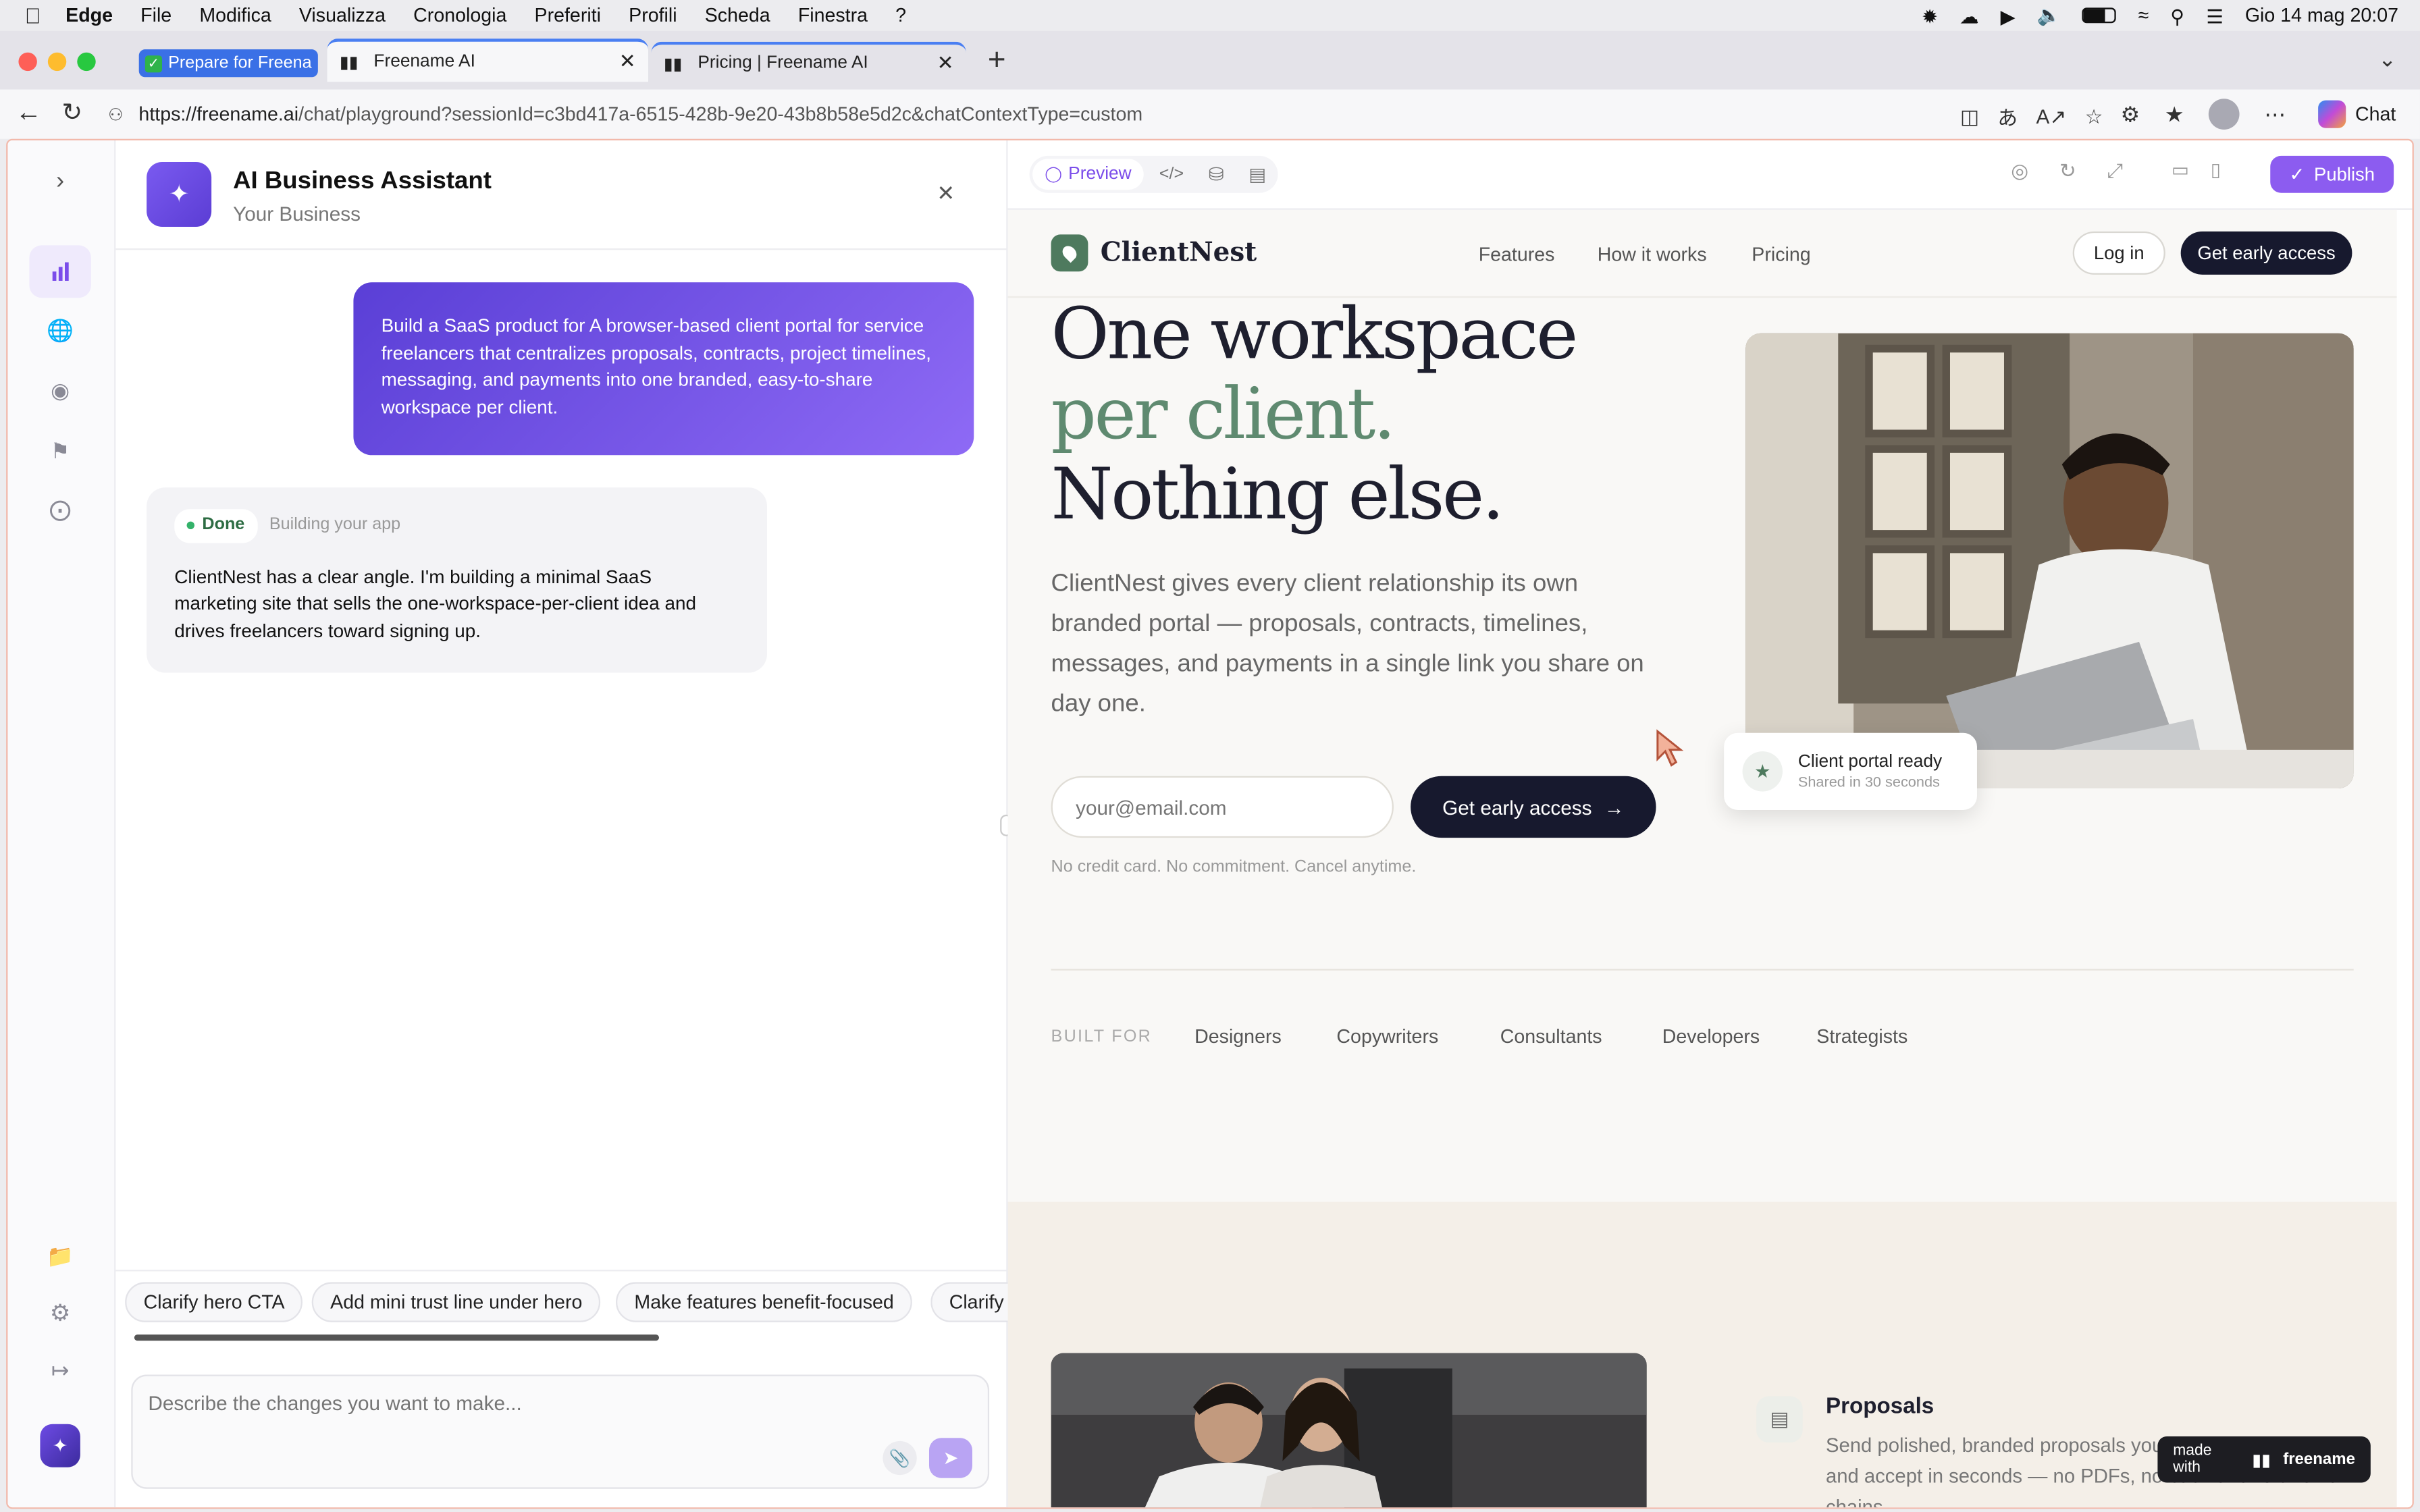 This screenshot has width=2420, height=1512. Describe the element at coordinates (2264, 1459) in the screenshot. I see `made-with-freename-badge: made with ▮▮ freename` at that location.